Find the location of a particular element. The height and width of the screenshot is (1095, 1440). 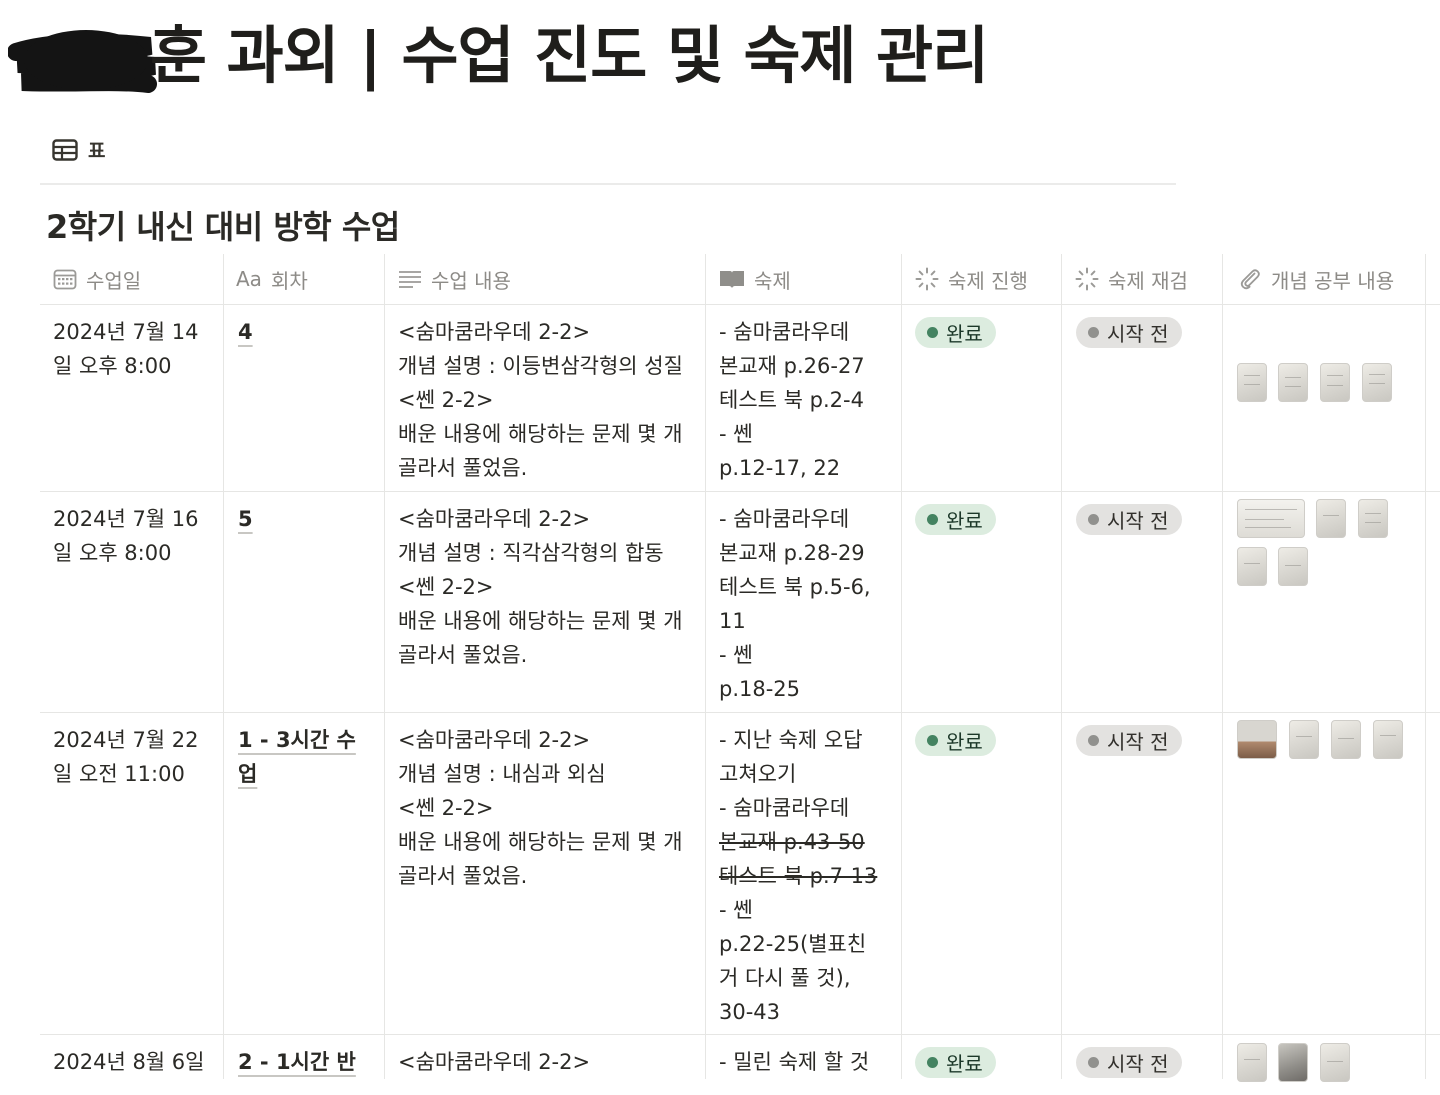

date-line: 일 오전 11:00 is located at coordinates (119, 774).